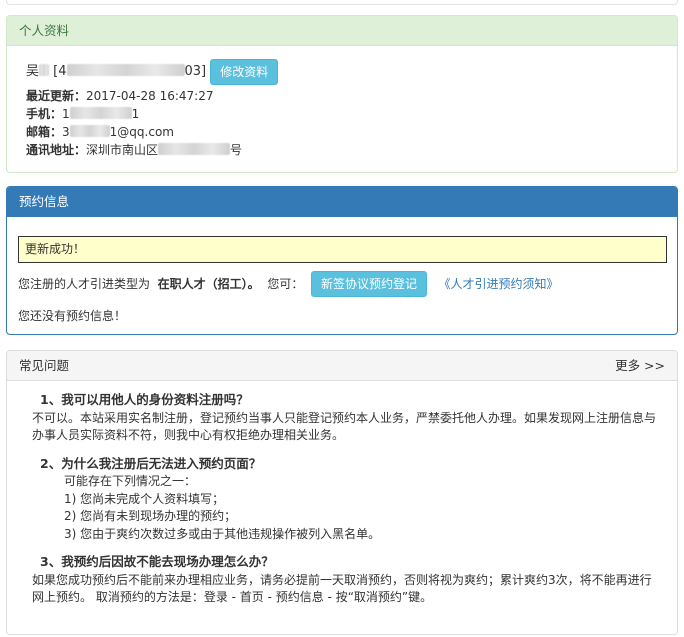 This screenshot has height=637, width=684. Describe the element at coordinates (157, 561) in the screenshot. I see `faq-question: 3、我预约后因故不能去现场办理怎么办？` at that location.